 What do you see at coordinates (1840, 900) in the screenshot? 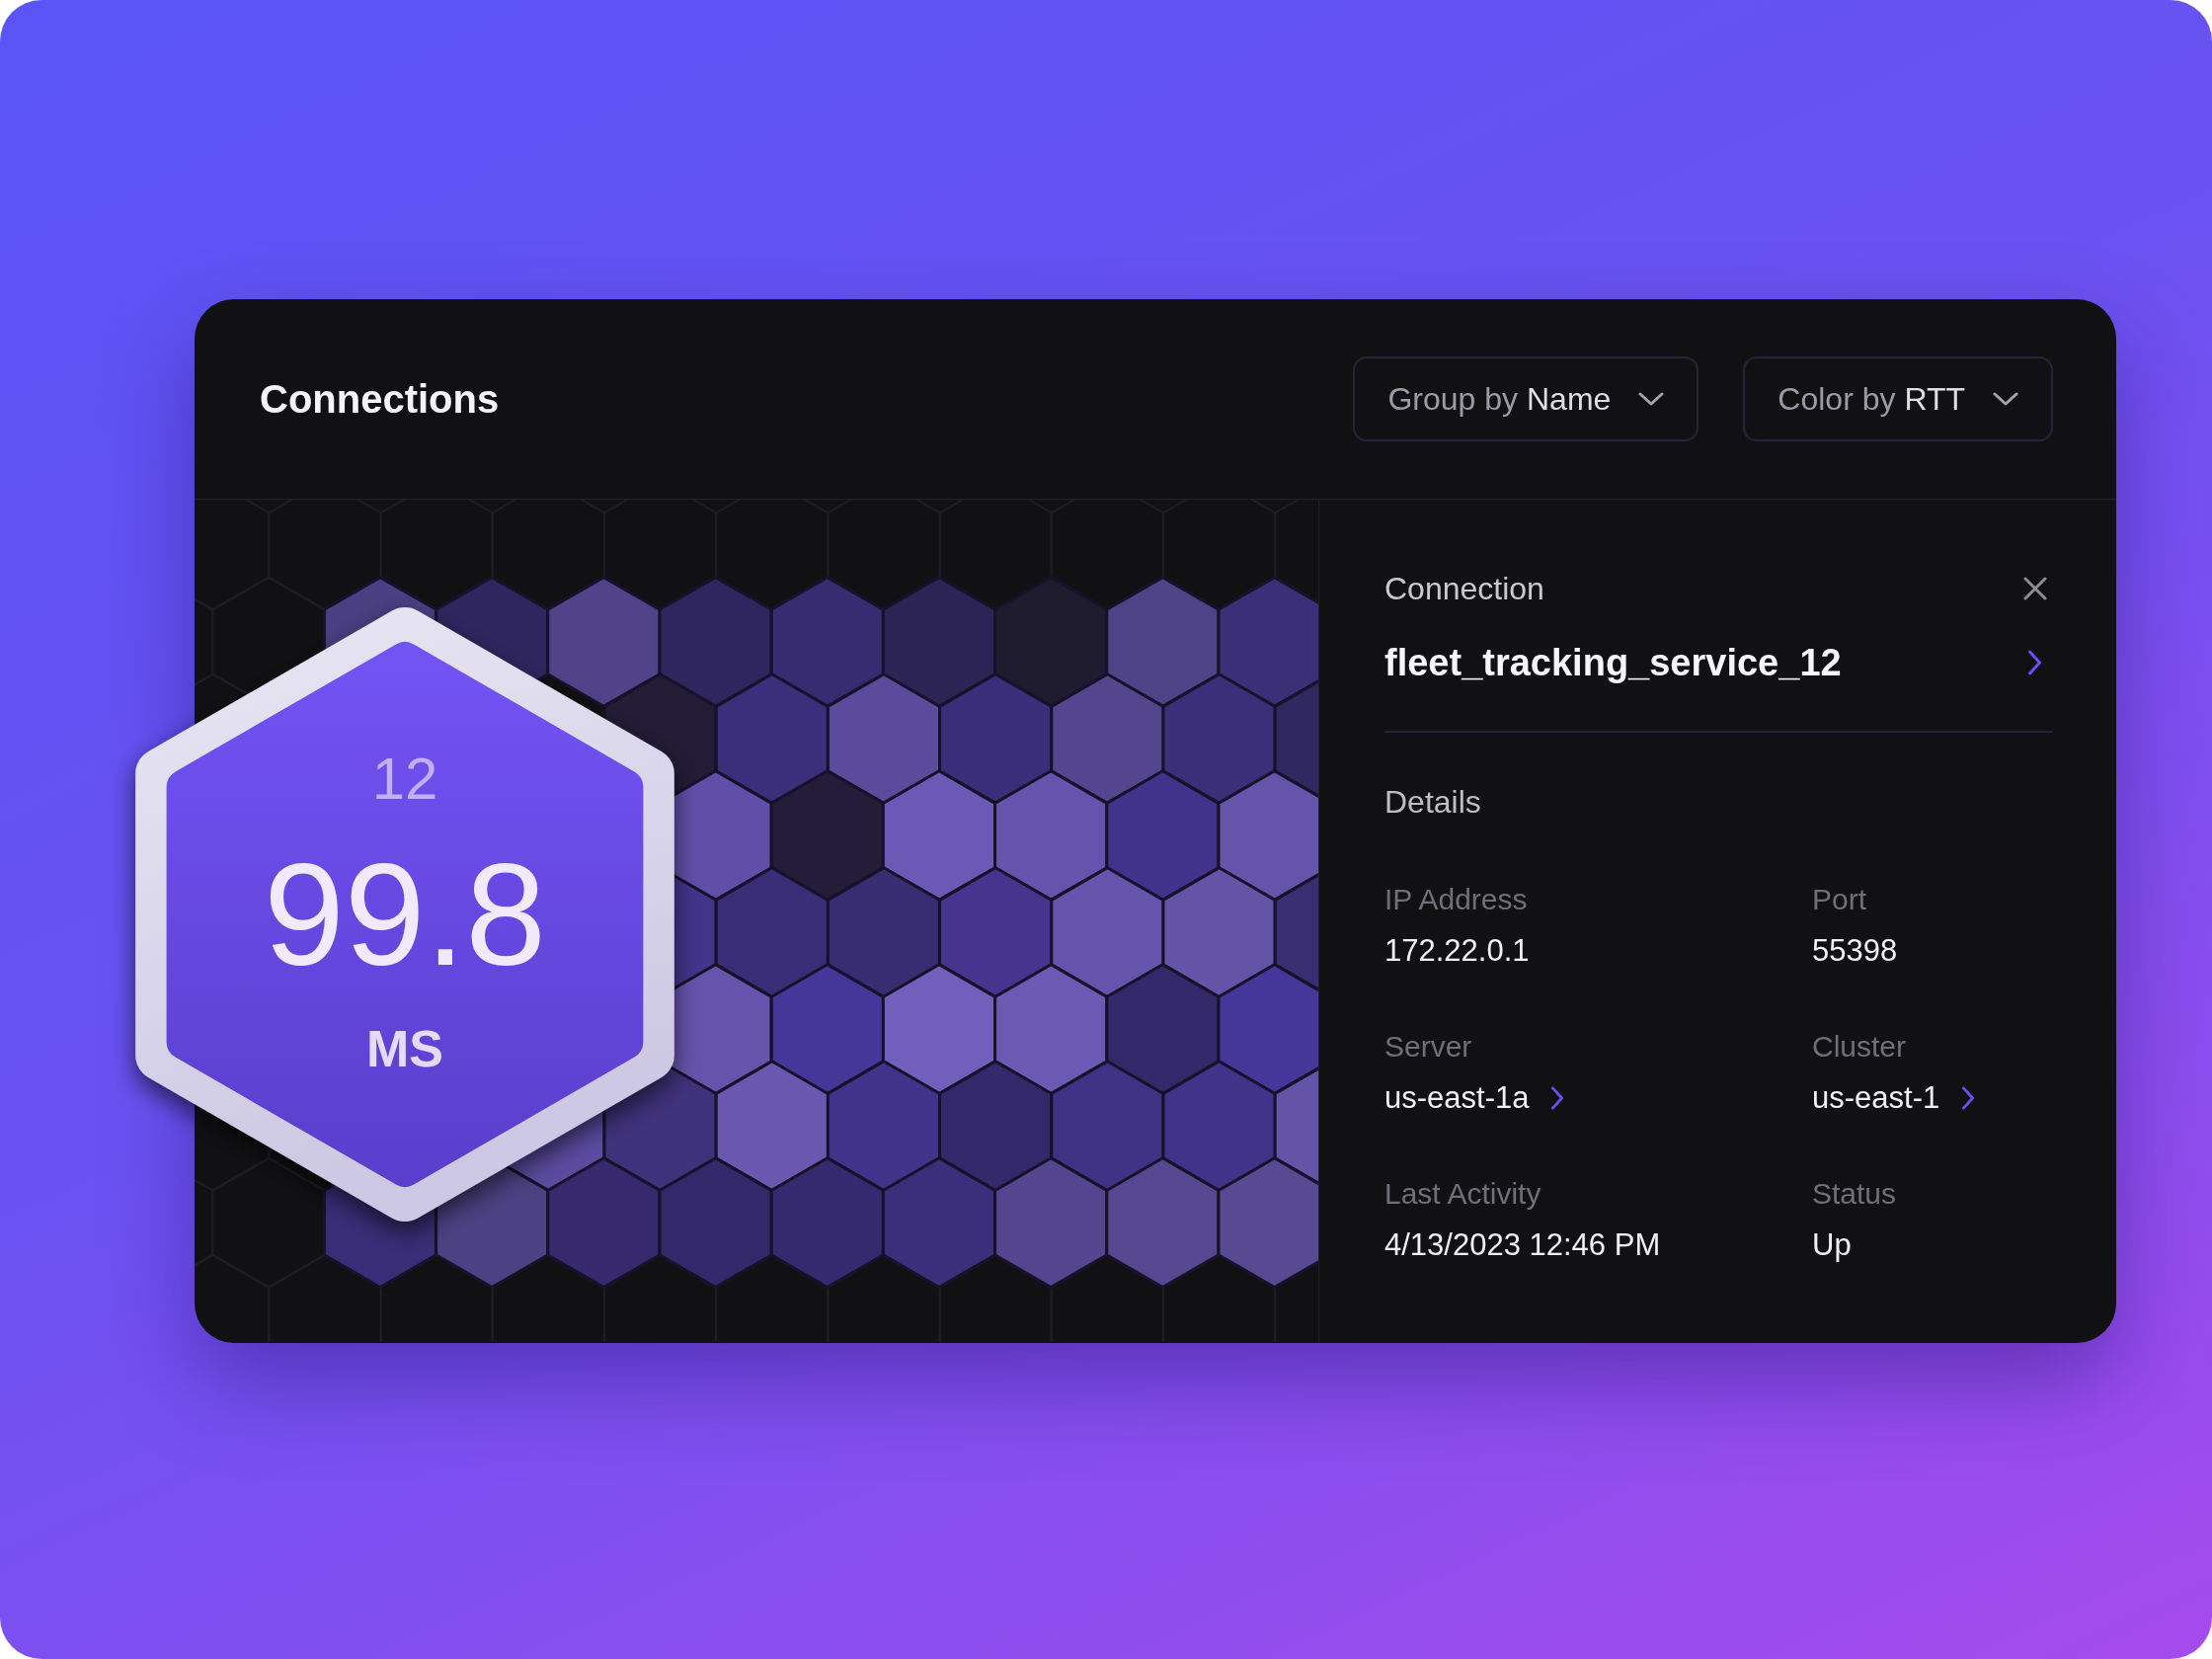
I see `field-label: Port` at bounding box center [1840, 900].